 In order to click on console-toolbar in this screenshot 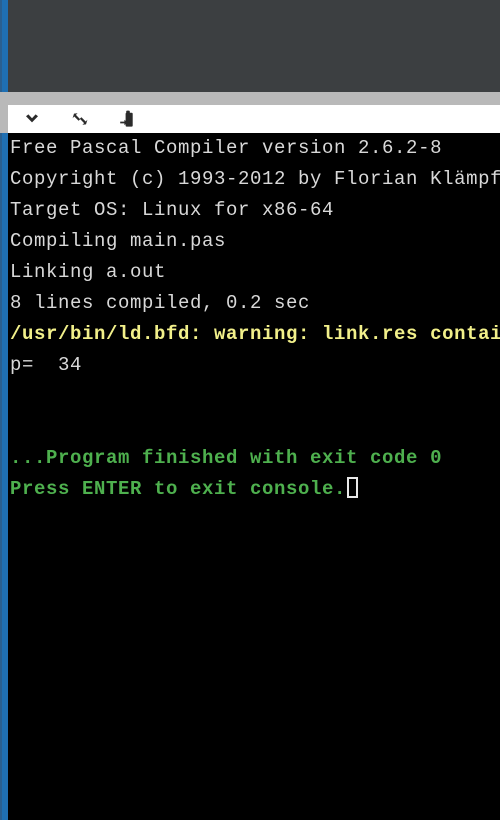, I will do `click(254, 119)`.